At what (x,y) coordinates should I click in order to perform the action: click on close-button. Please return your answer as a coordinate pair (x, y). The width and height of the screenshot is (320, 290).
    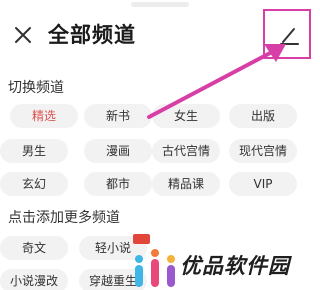
    Looking at the image, I should click on (23, 35).